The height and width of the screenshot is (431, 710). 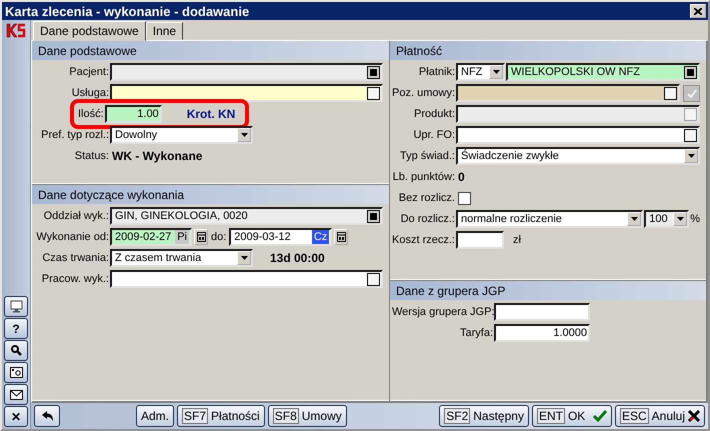 I want to click on currency-label: zł, so click(x=517, y=240).